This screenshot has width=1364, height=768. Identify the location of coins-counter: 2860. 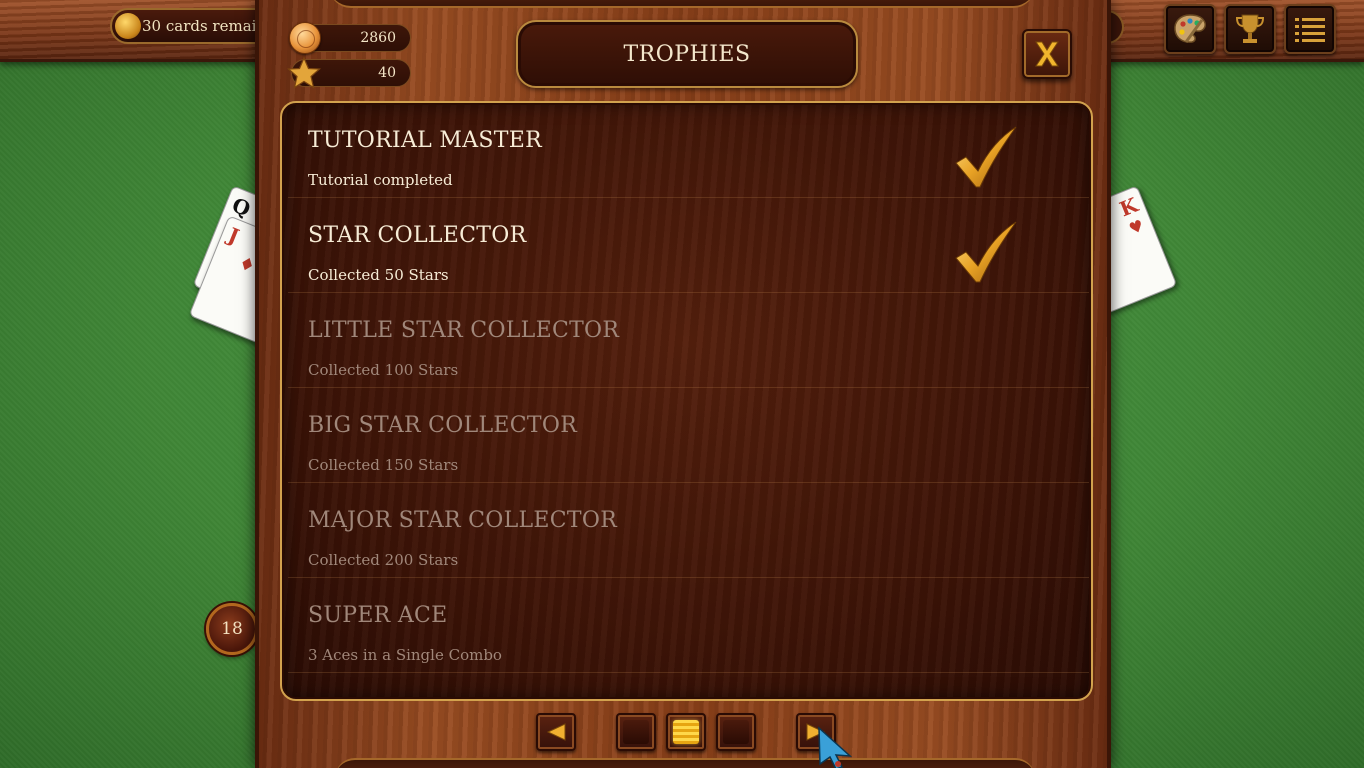
(350, 38).